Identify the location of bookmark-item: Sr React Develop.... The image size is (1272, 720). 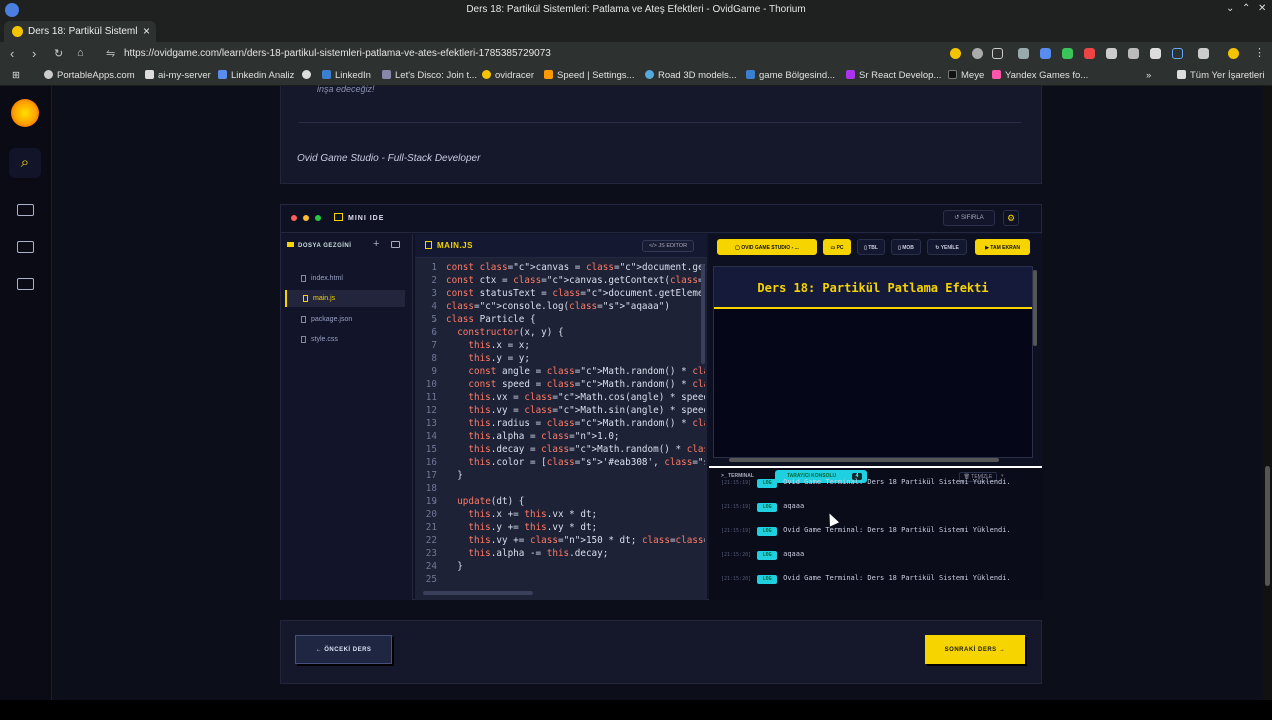
(893, 75).